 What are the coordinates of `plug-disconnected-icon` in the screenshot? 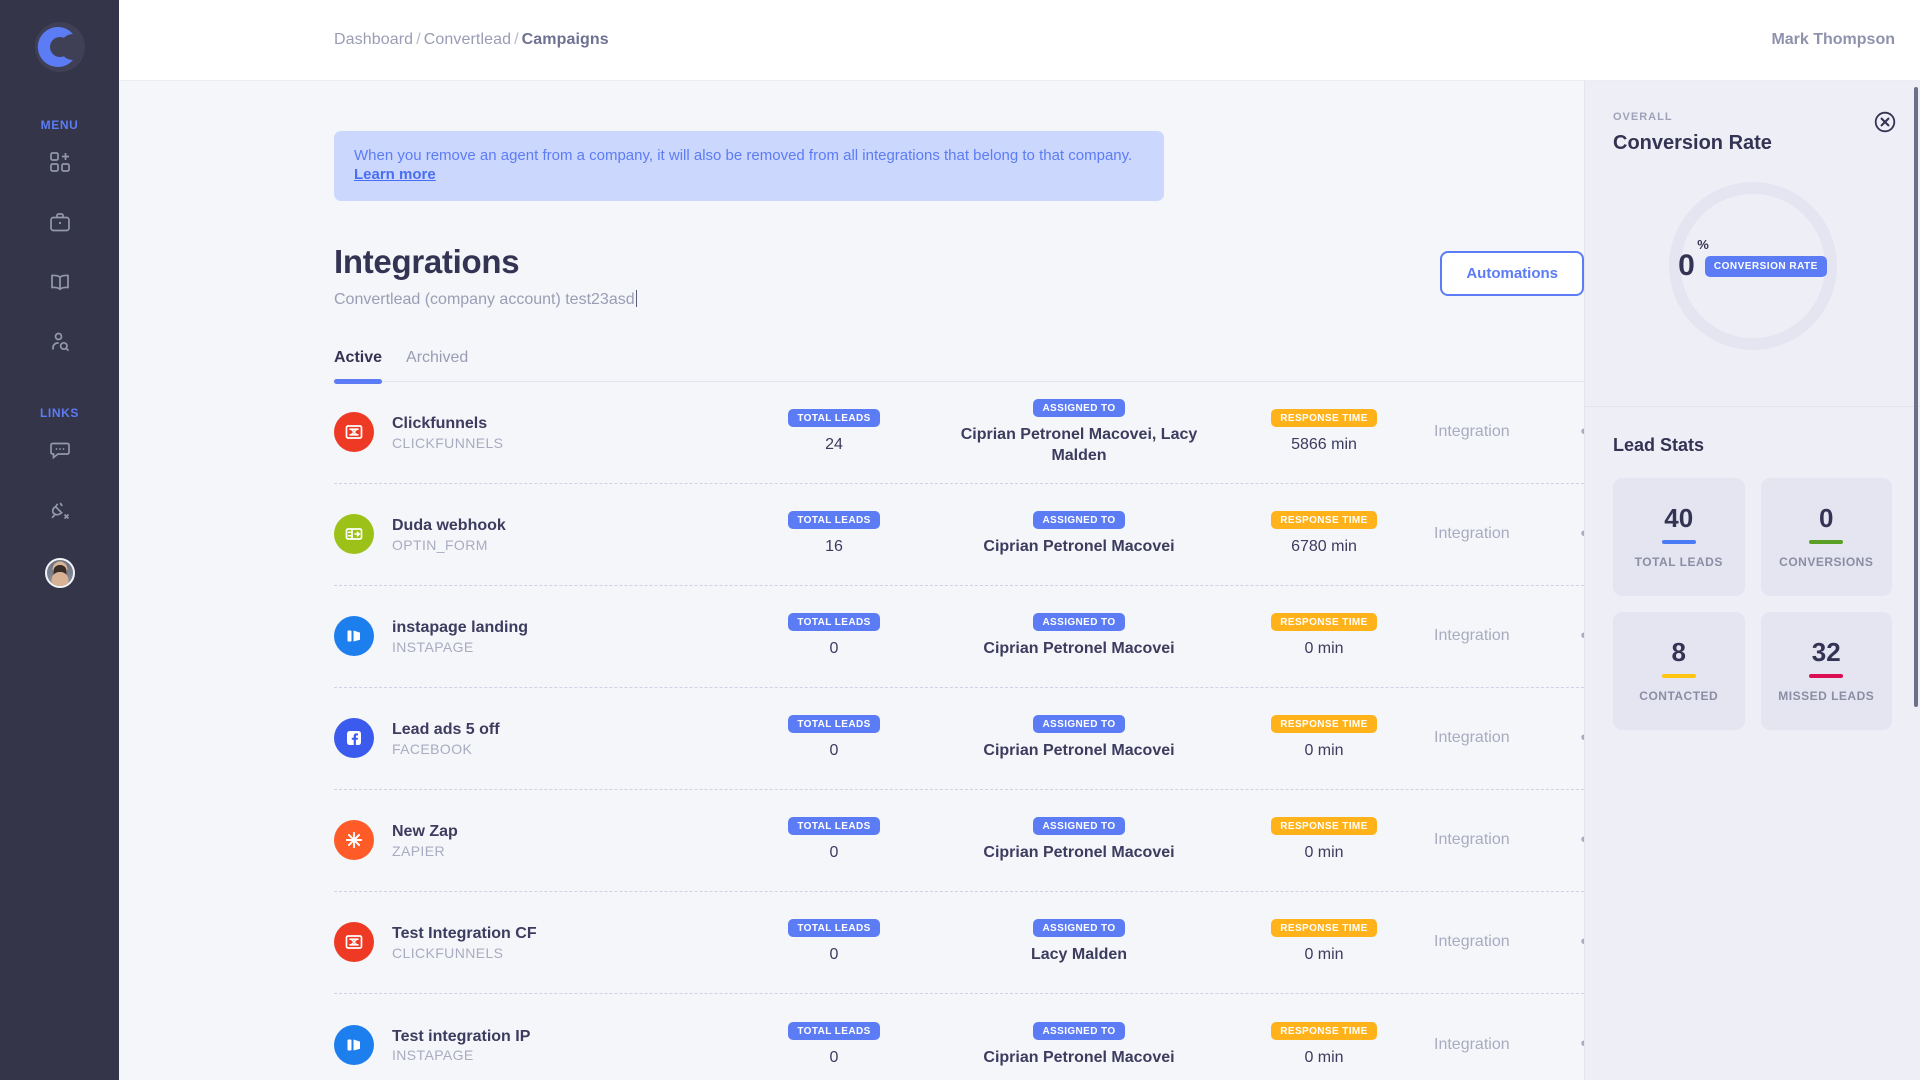 It's located at (60, 512).